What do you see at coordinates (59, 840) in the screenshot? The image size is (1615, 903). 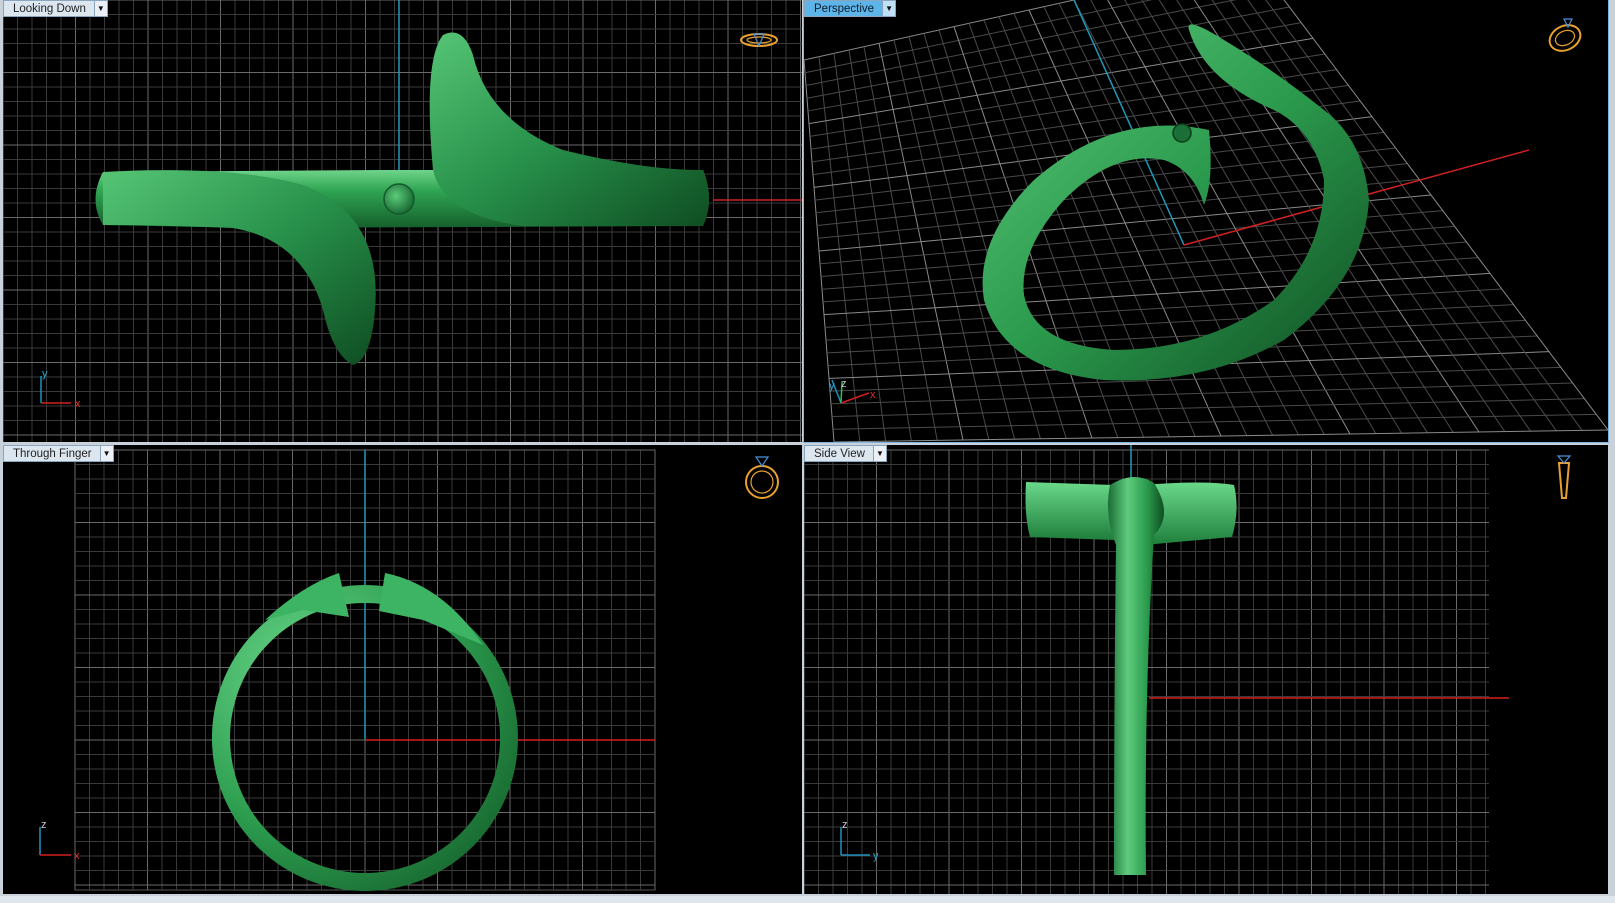 I see `axis-triad: z x` at bounding box center [59, 840].